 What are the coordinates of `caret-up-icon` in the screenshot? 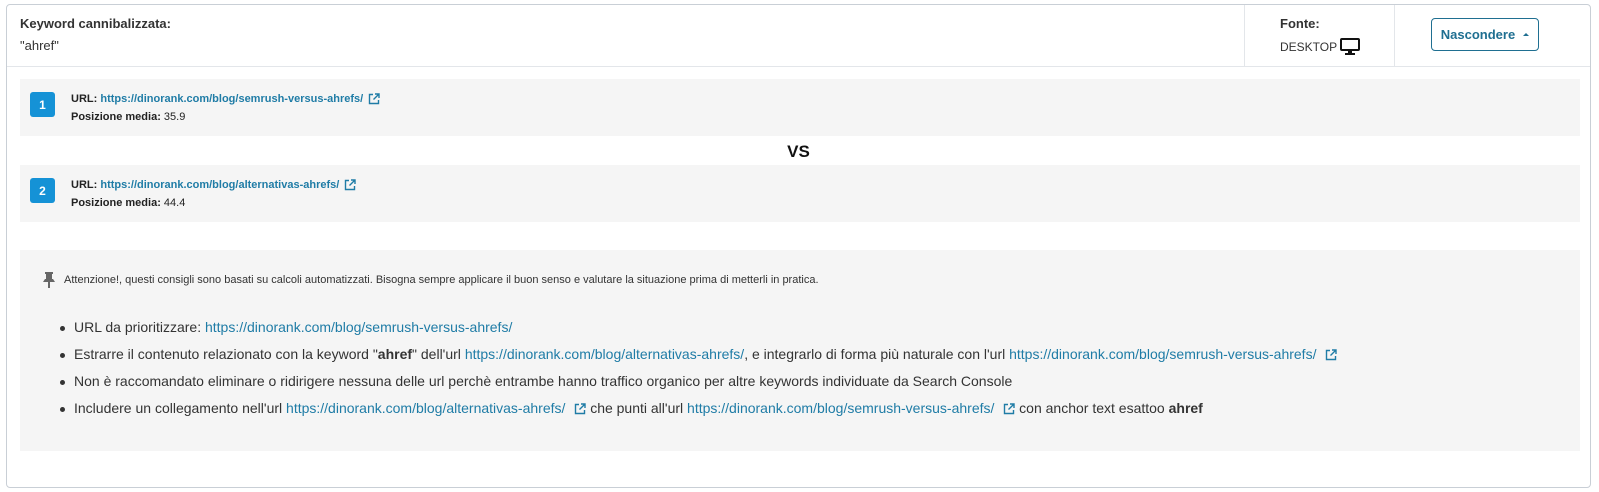 It's located at (1526, 34).